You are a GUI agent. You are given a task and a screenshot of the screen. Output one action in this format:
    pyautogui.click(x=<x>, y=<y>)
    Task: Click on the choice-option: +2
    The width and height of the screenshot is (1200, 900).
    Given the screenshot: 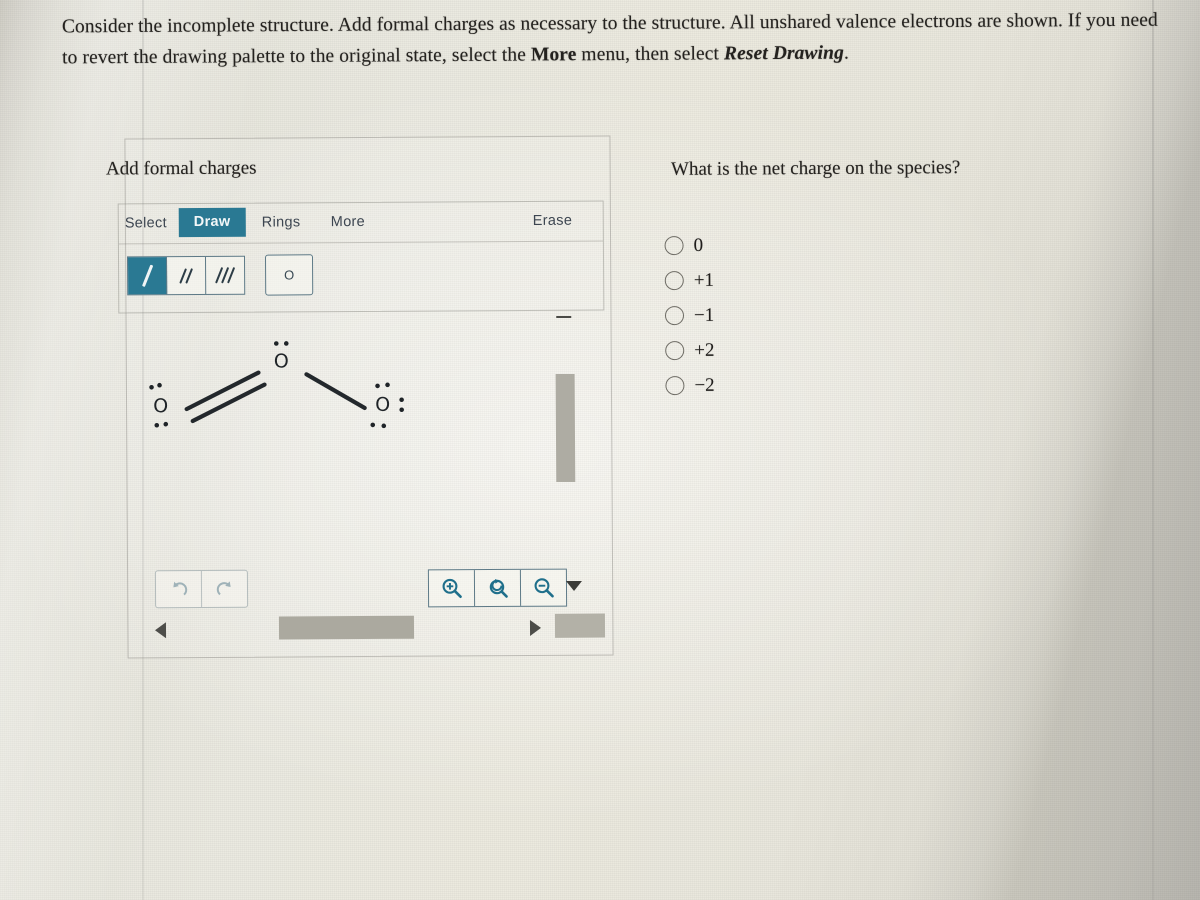 What is the action you would take?
    pyautogui.click(x=689, y=350)
    